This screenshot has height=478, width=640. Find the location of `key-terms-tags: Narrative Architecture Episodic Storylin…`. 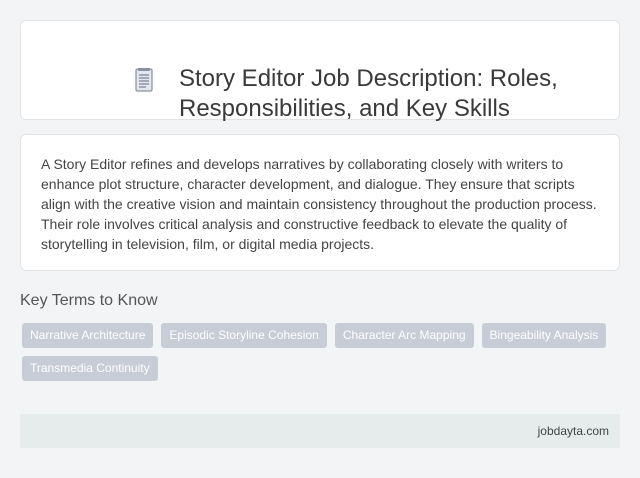

key-terms-tags: Narrative Architecture Episodic Storylin… is located at coordinates (317, 352).